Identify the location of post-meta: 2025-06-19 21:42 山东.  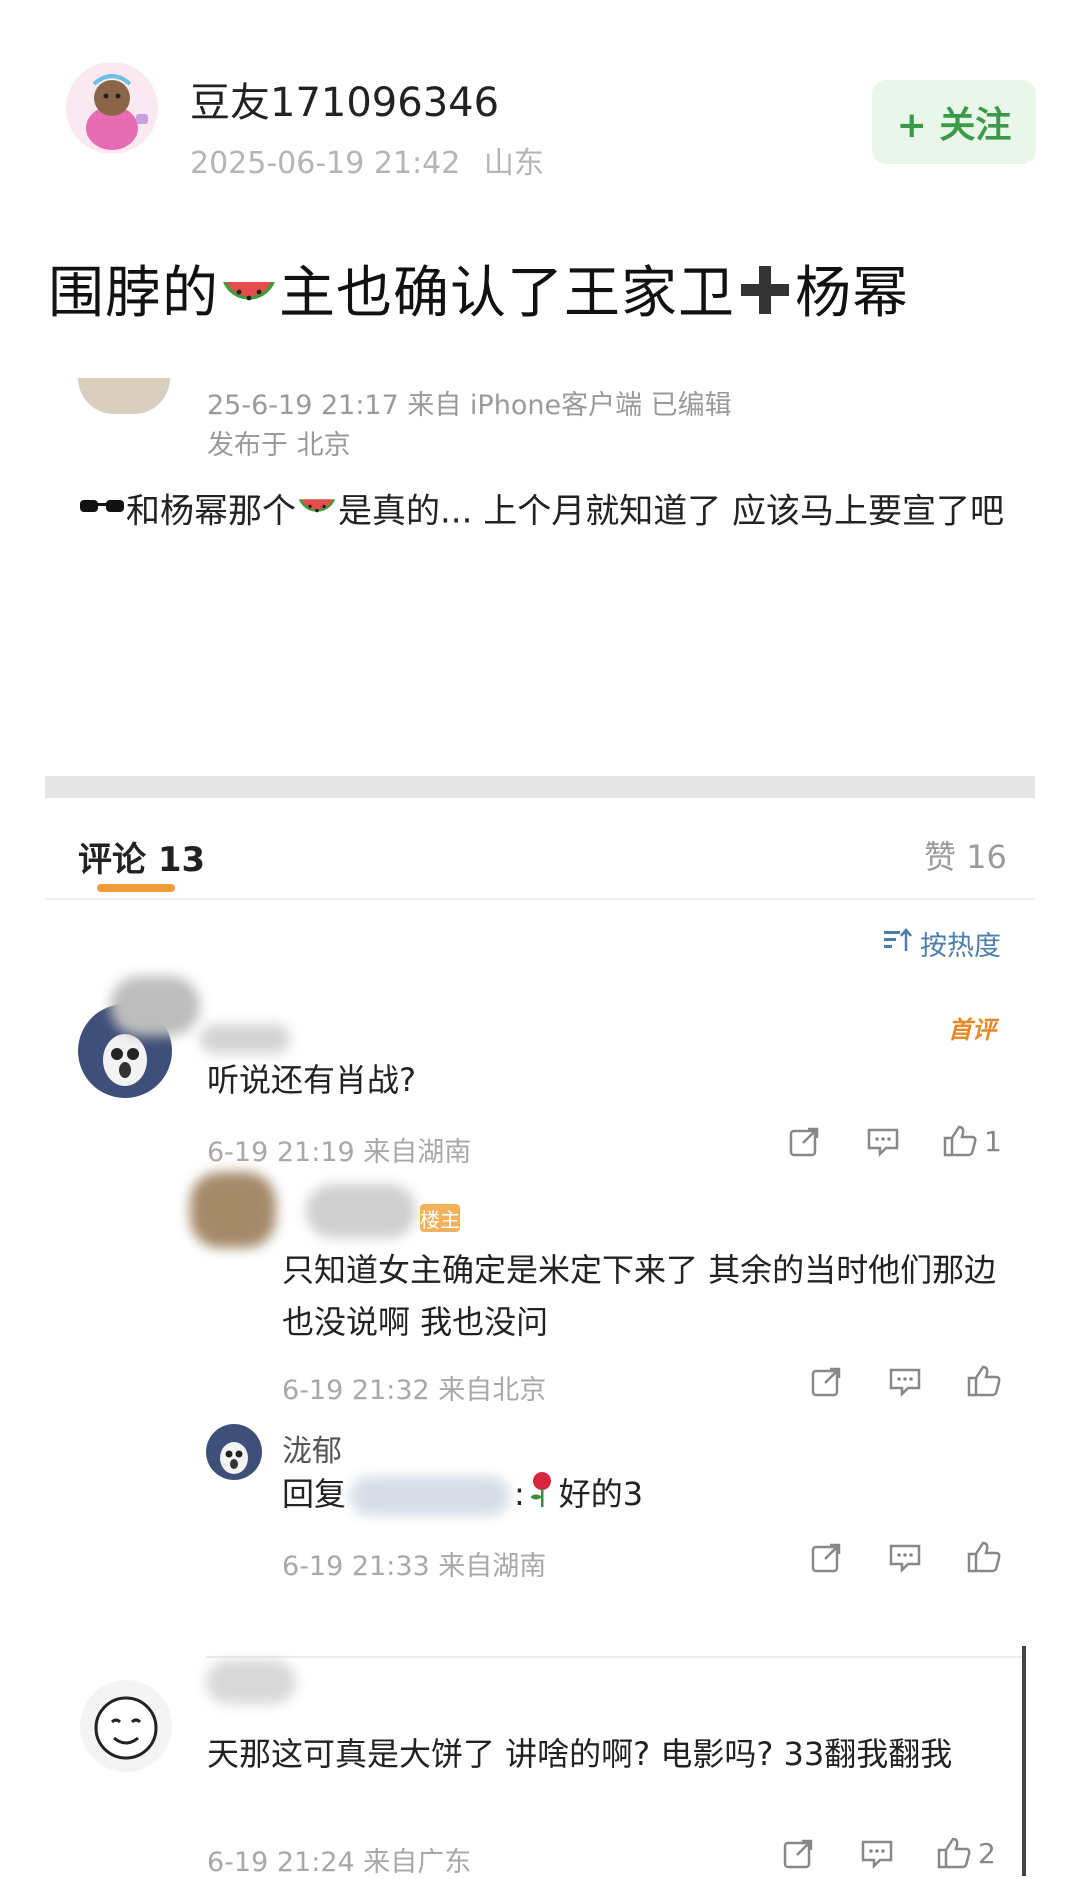
(367, 160).